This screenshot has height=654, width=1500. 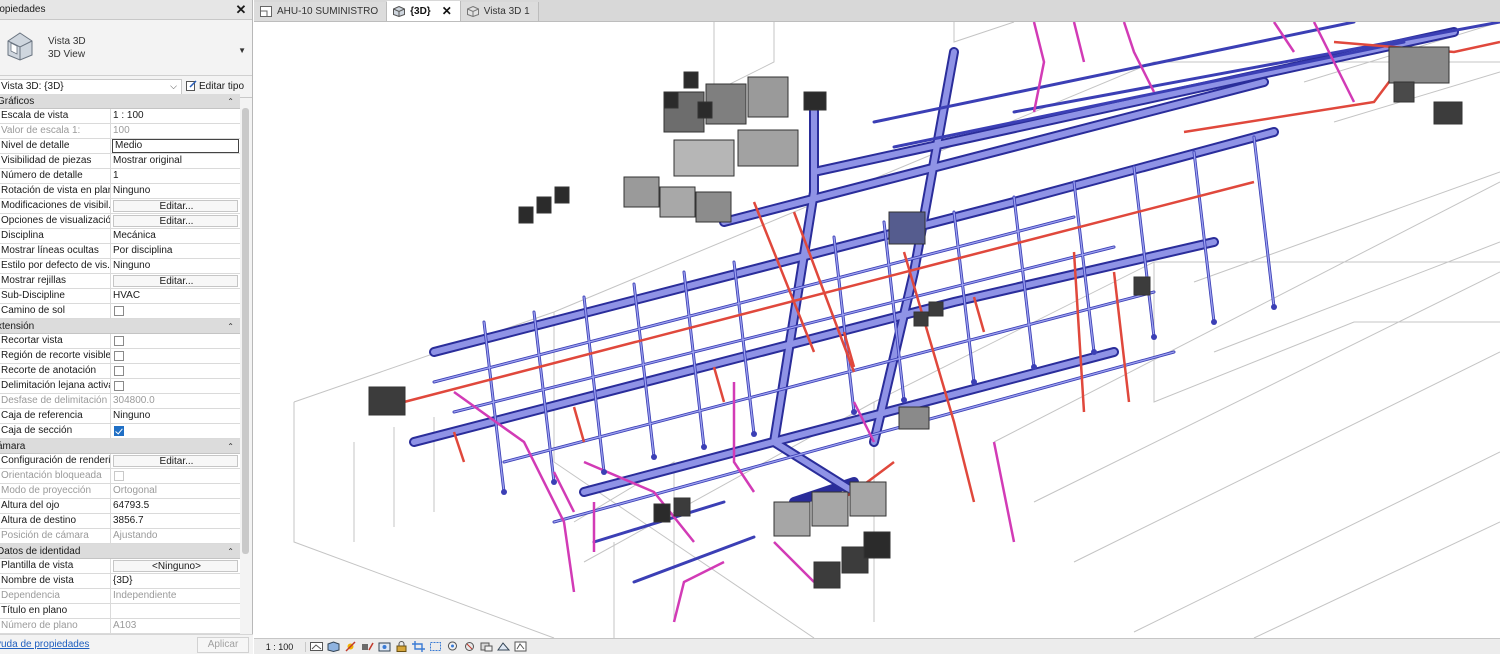 I want to click on prop-row: Dependencia Independiente, so click(x=120, y=596).